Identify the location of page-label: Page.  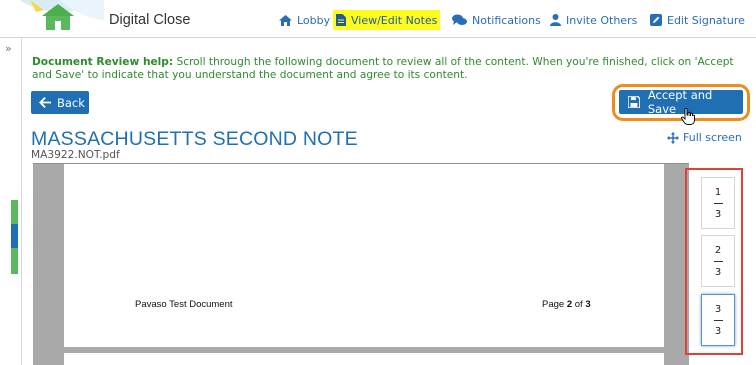
(553, 304).